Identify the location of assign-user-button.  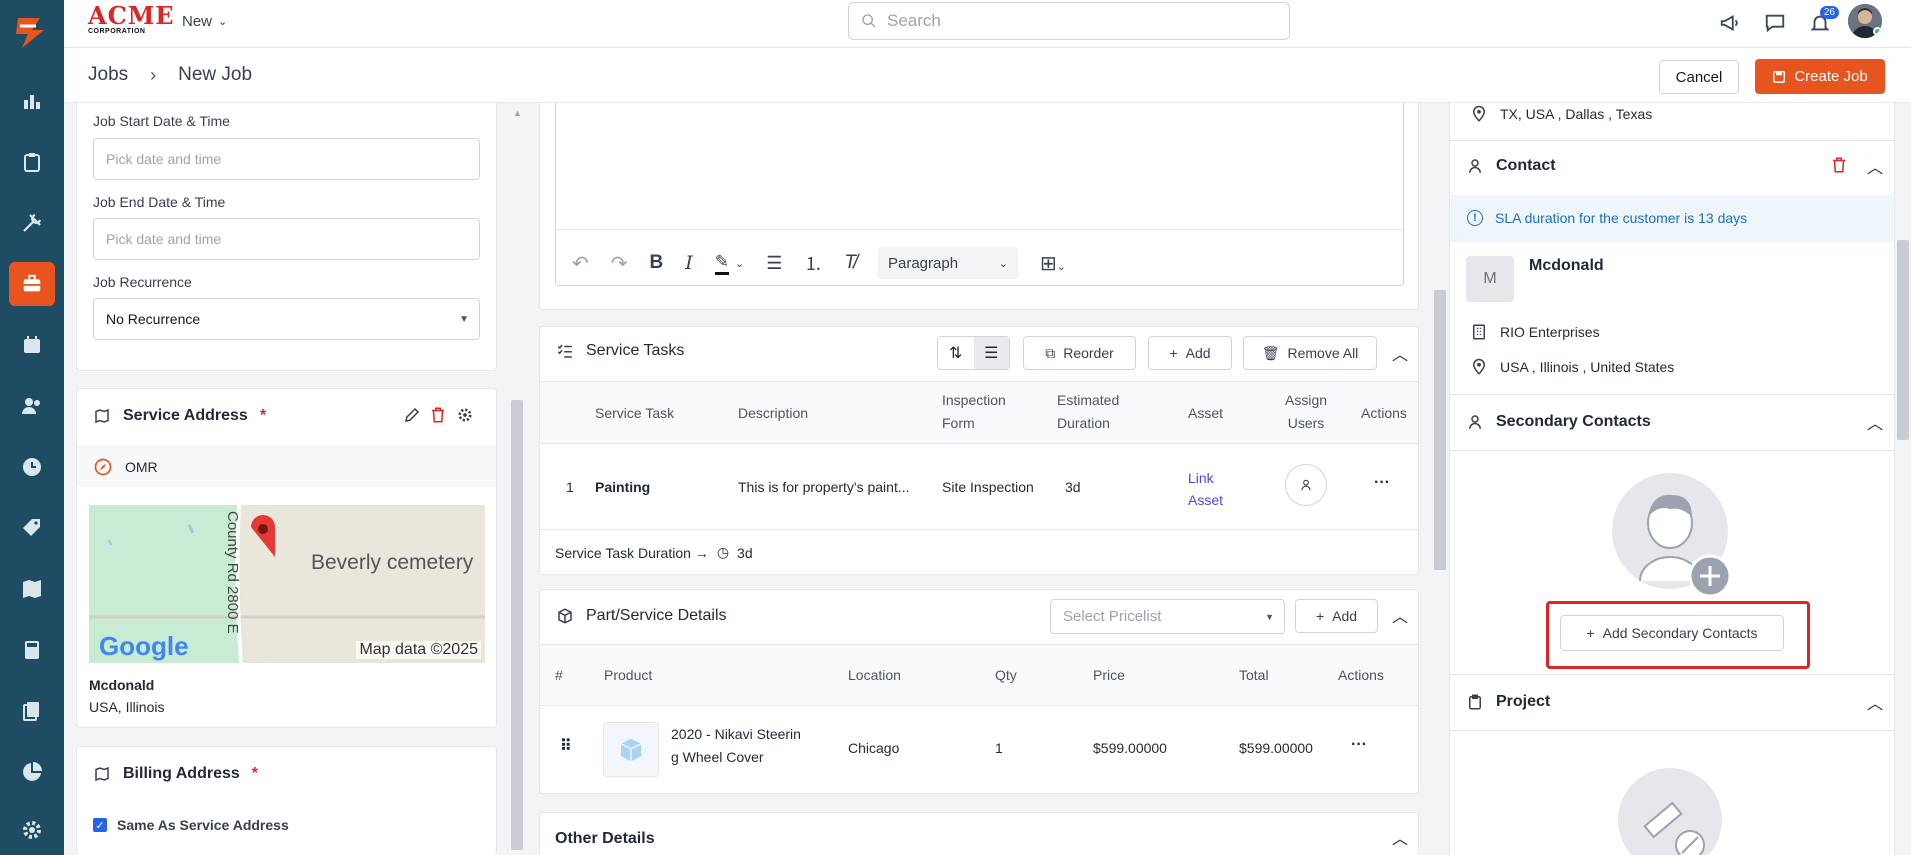
(1306, 485).